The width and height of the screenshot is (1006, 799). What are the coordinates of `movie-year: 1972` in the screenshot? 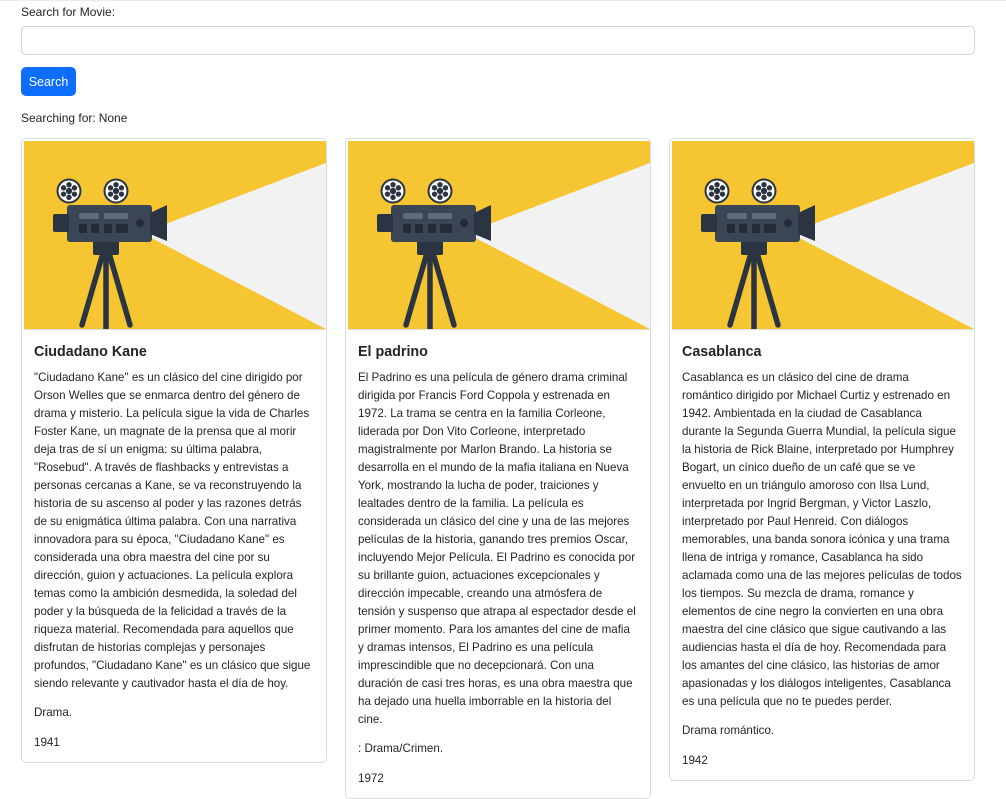 It's located at (371, 778).